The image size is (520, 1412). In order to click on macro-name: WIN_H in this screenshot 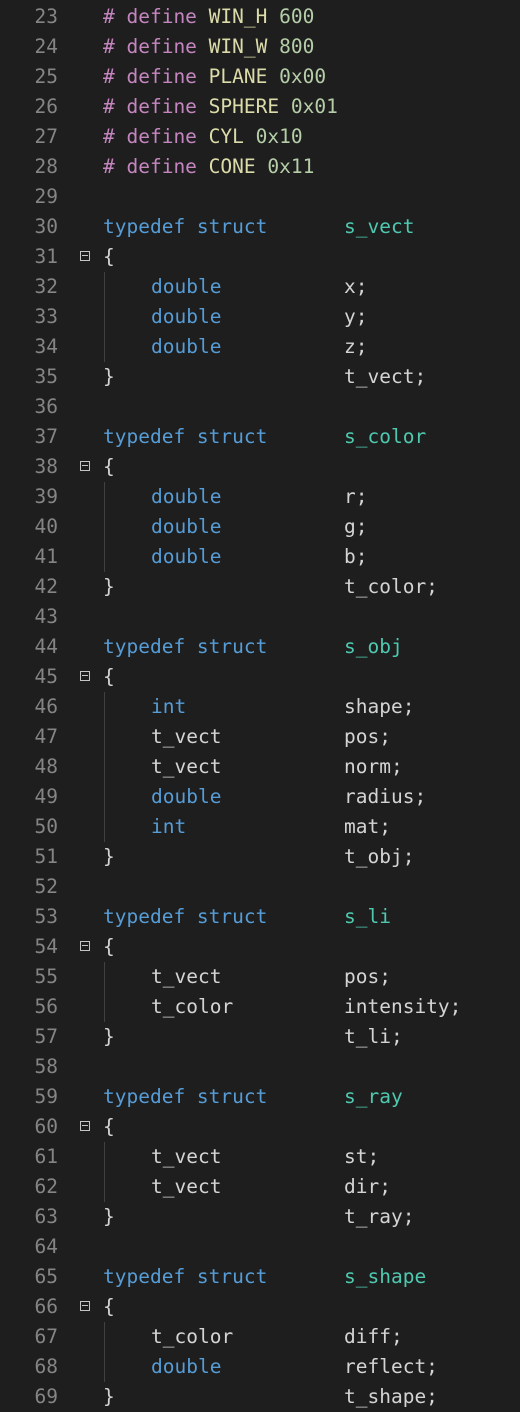, I will do `click(238, 16)`.